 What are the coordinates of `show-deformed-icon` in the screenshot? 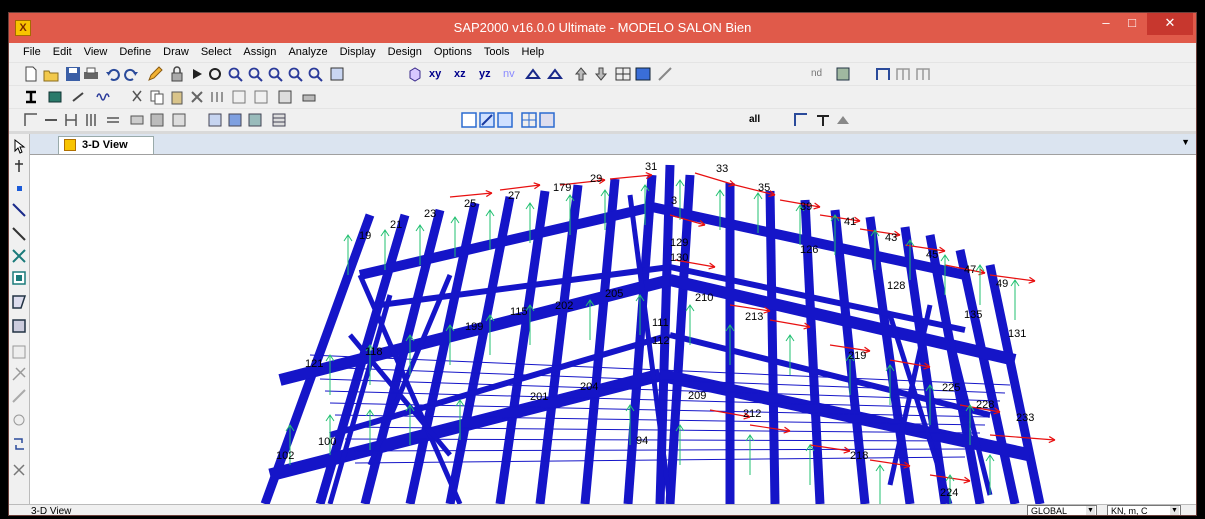 It's located at (235, 120).